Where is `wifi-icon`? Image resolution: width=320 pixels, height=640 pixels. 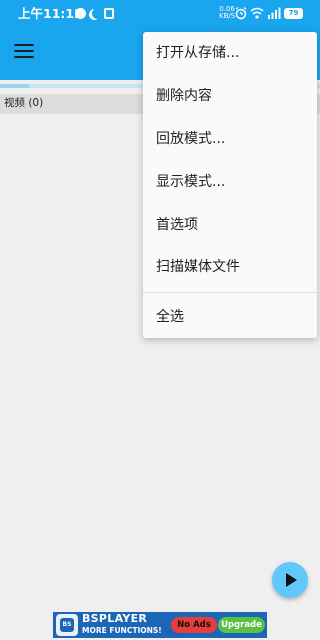 wifi-icon is located at coordinates (257, 13).